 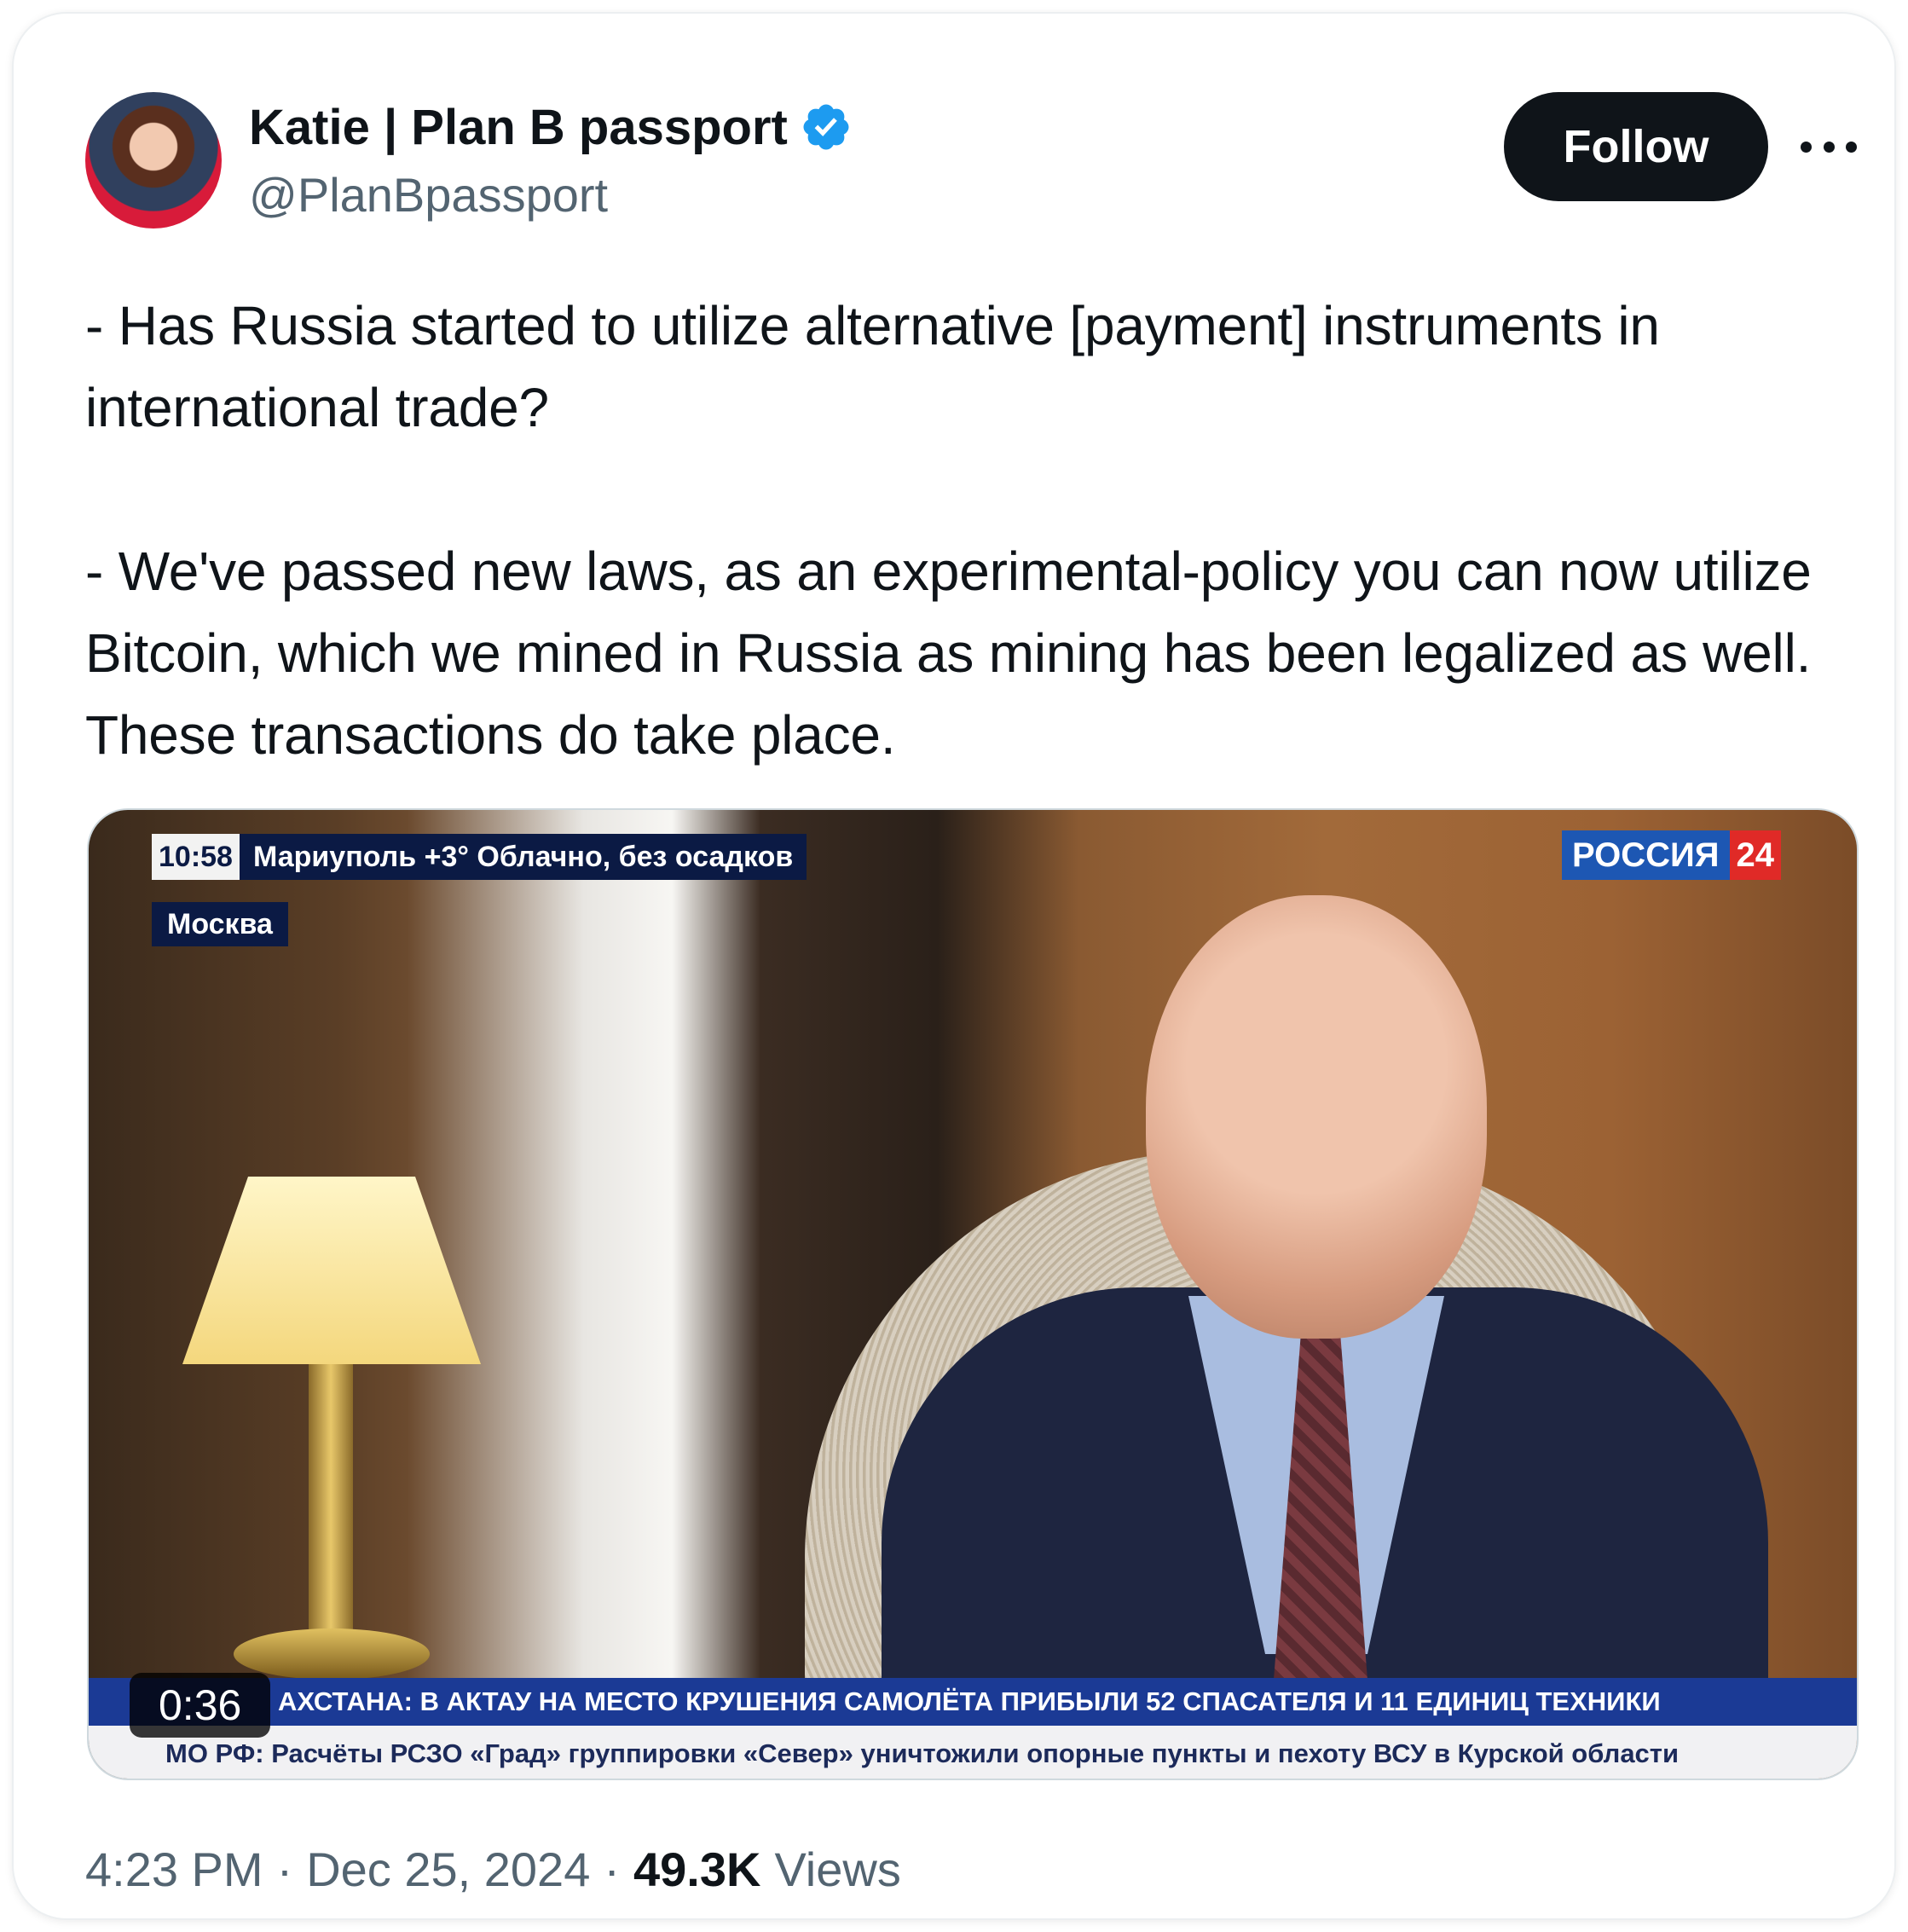 What do you see at coordinates (429, 195) in the screenshot?
I see `handle: @PlanBpassport` at bounding box center [429, 195].